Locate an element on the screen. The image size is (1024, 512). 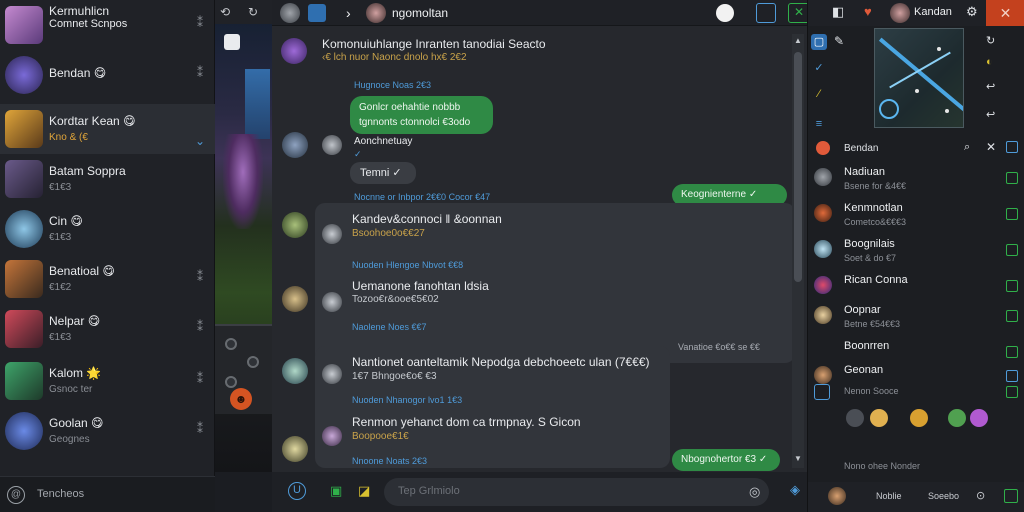
art-knob is located at coordinates (231, 344).